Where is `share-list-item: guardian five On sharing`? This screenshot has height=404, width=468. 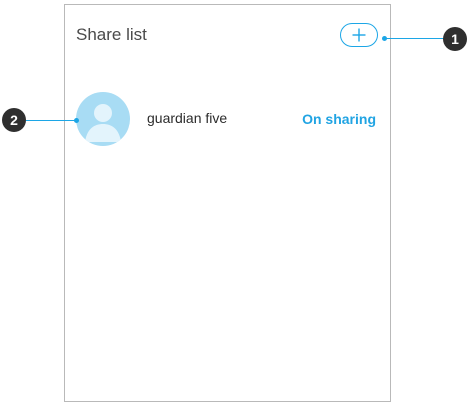
share-list-item: guardian five On sharing is located at coordinates (227, 119).